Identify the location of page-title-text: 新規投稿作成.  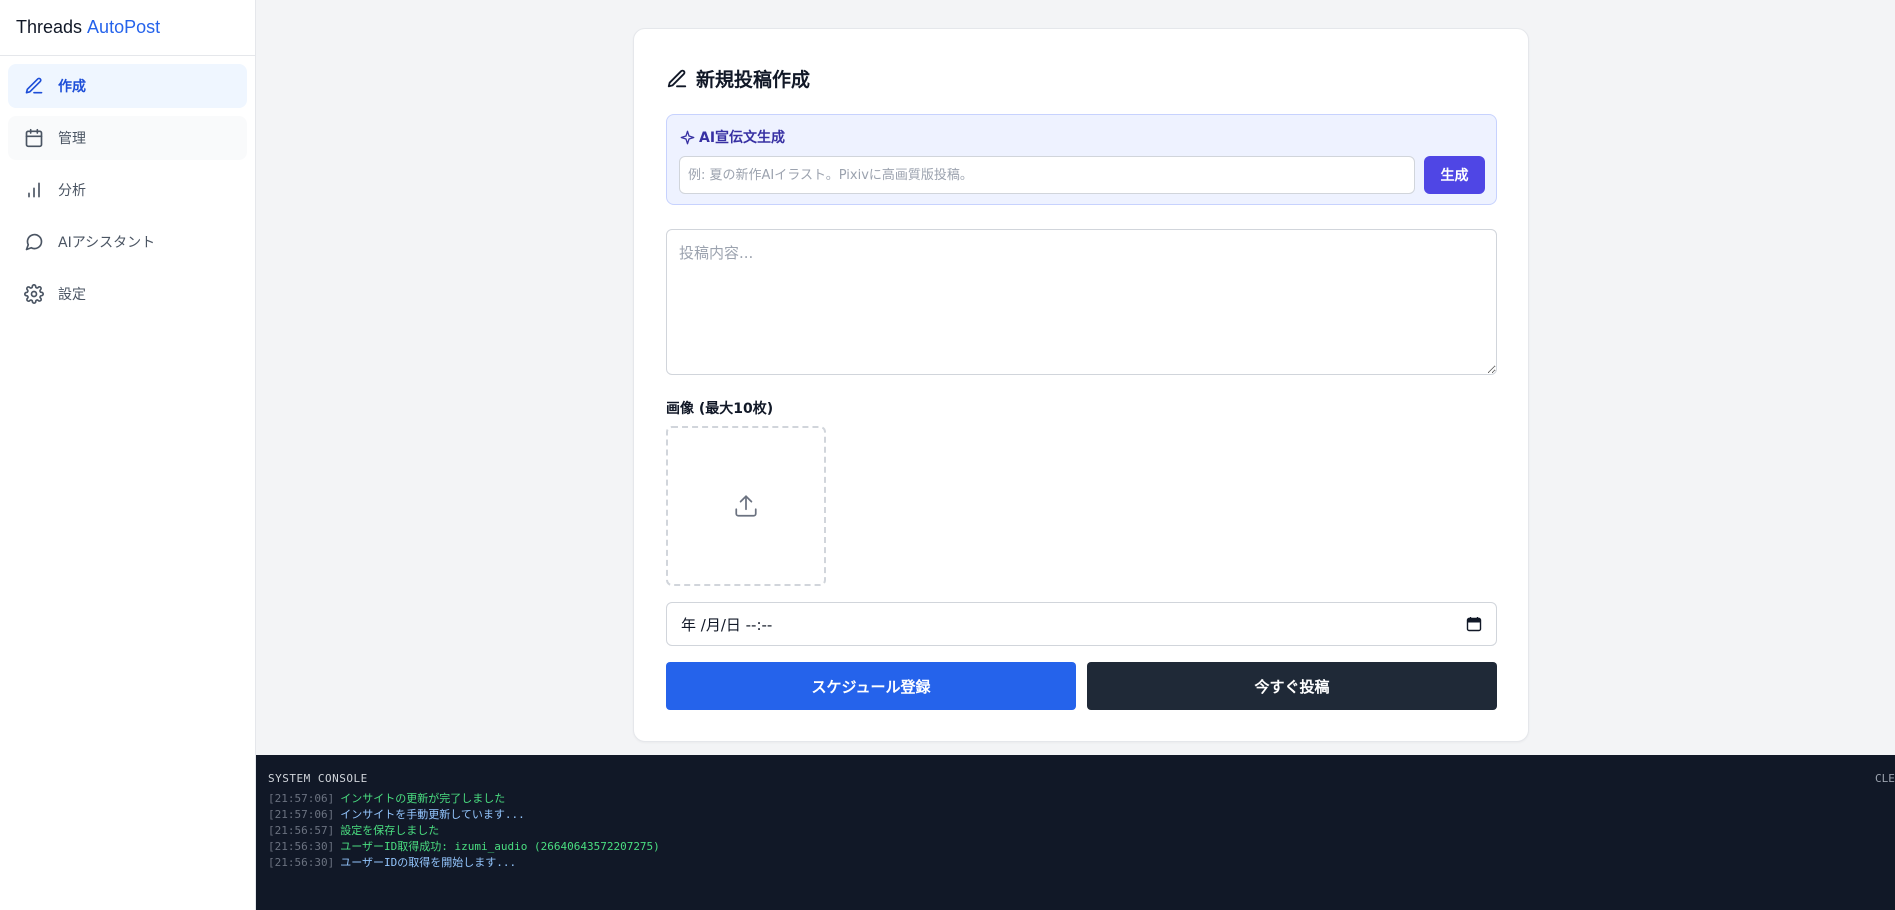
(753, 80).